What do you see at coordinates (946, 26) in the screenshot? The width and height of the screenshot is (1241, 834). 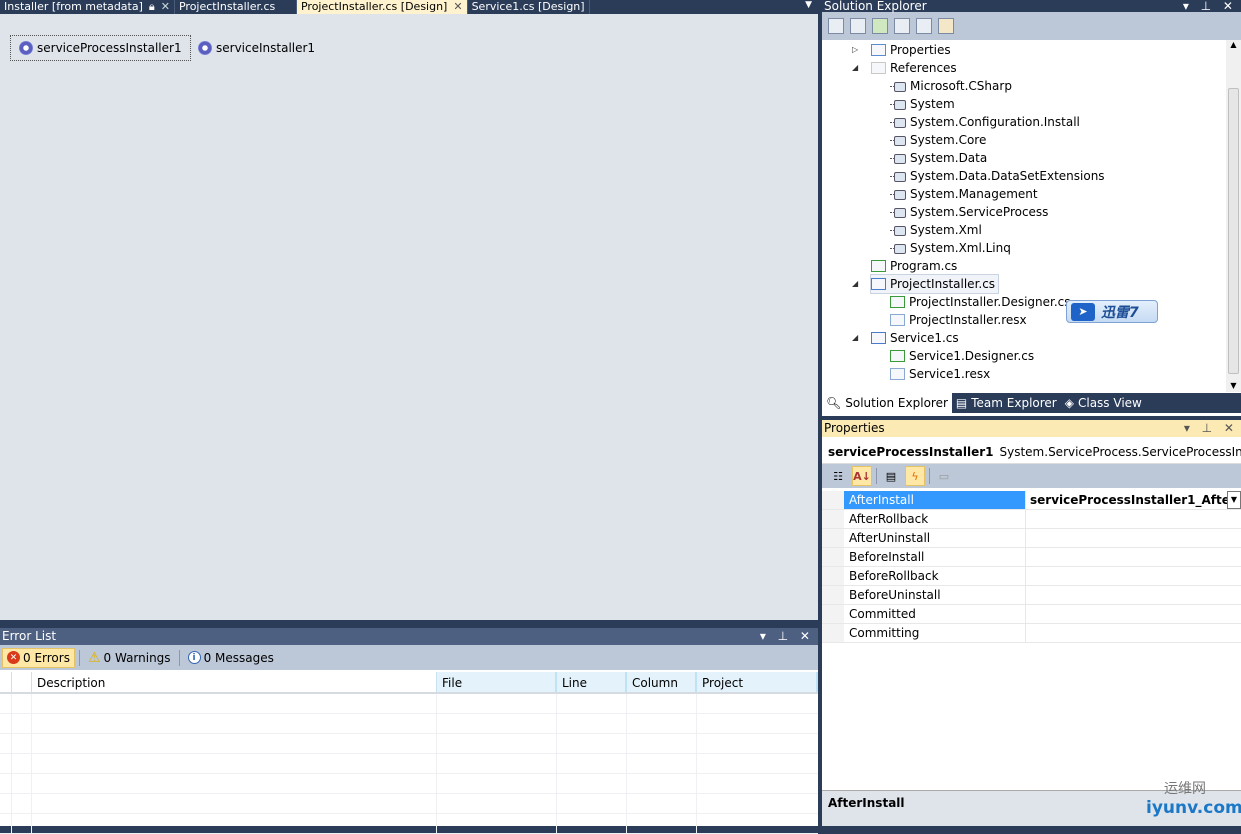 I see `view-class-diagram-icon` at bounding box center [946, 26].